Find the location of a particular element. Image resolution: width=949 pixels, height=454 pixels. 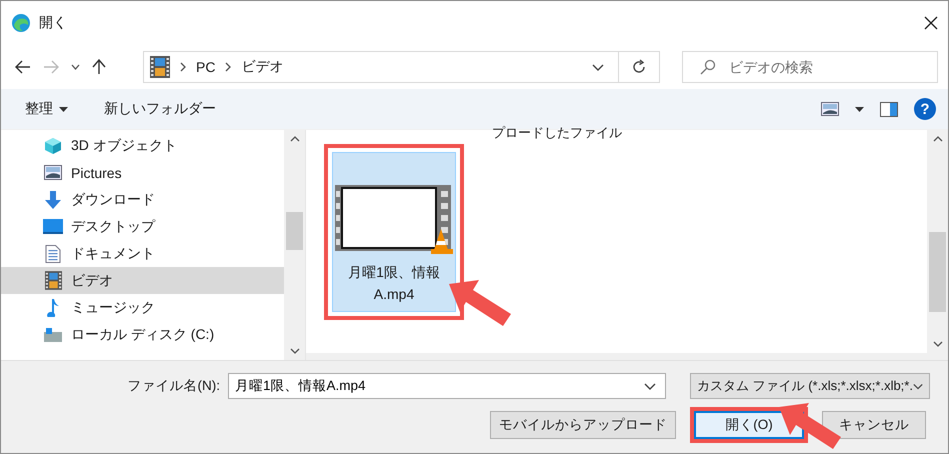

group-heading: プロードしたファイル is located at coordinates (557, 133).